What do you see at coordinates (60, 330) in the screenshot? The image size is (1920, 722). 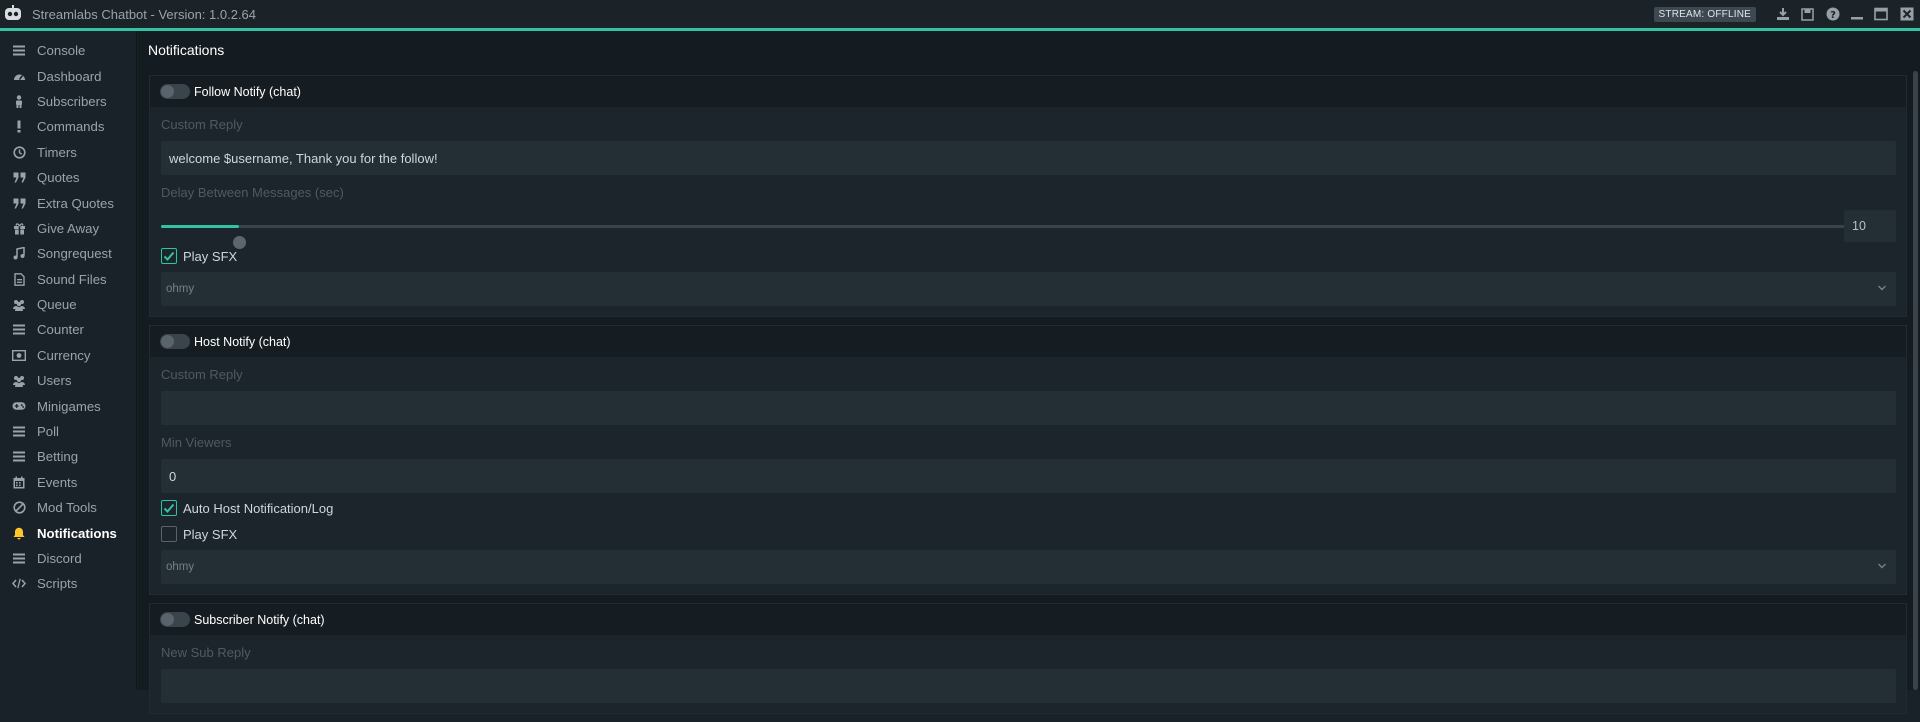 I see `sidebar-item-label: Counter` at bounding box center [60, 330].